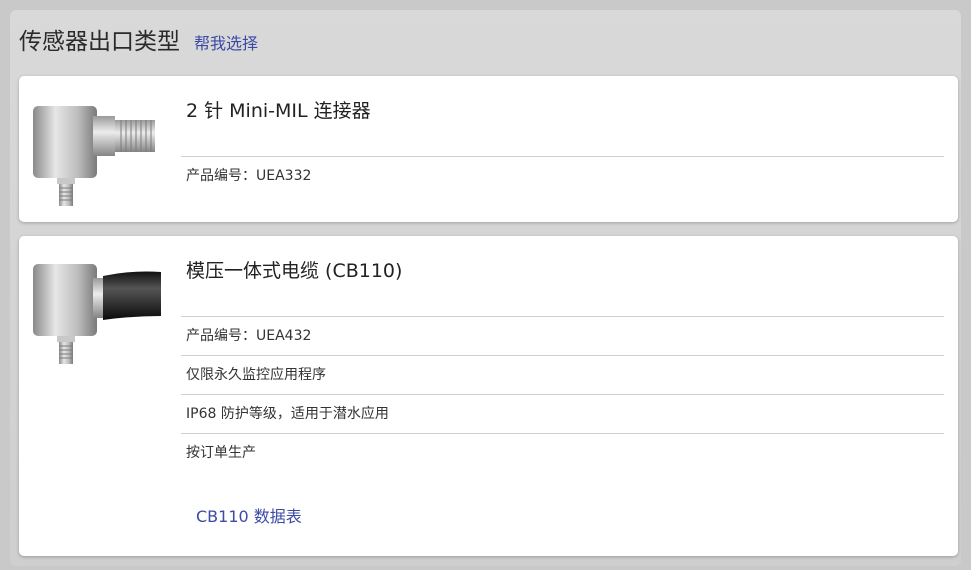  I want to click on sensor-molded-cable-image, so click(97, 314).